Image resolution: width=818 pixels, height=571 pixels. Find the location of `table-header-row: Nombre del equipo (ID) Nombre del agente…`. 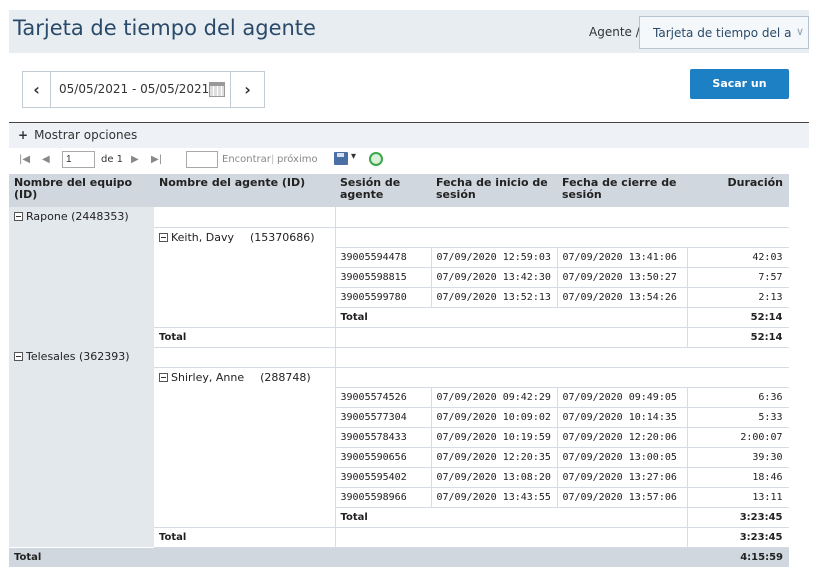

table-header-row: Nombre del equipo (ID) Nombre del agente… is located at coordinates (399, 190).